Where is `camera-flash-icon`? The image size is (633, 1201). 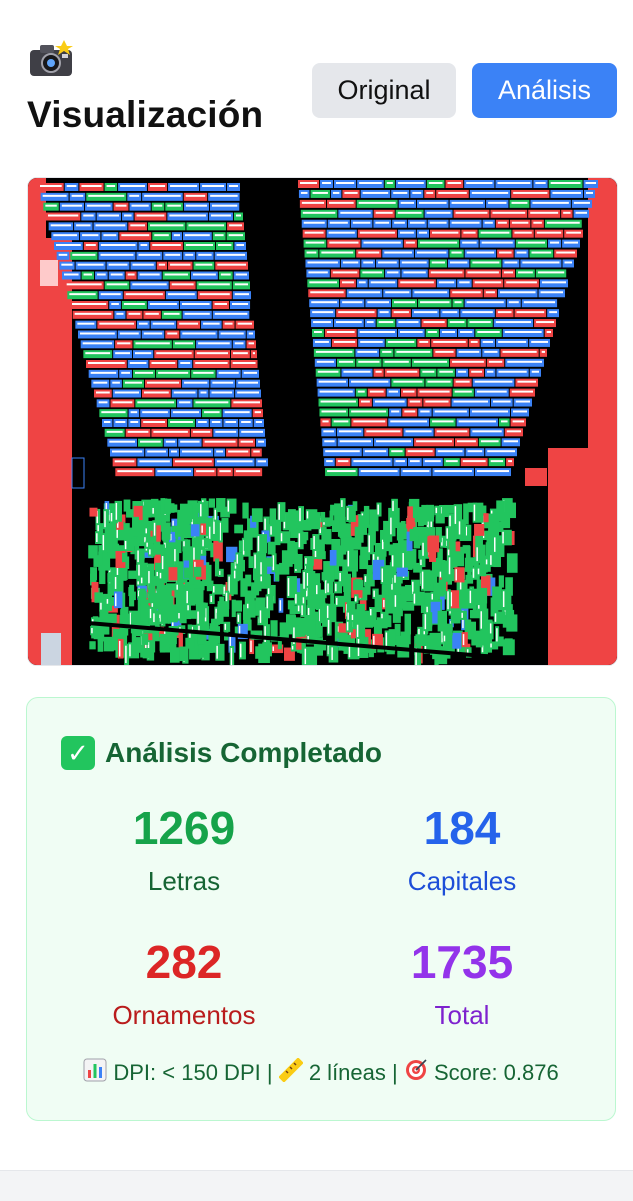 camera-flash-icon is located at coordinates (51, 64).